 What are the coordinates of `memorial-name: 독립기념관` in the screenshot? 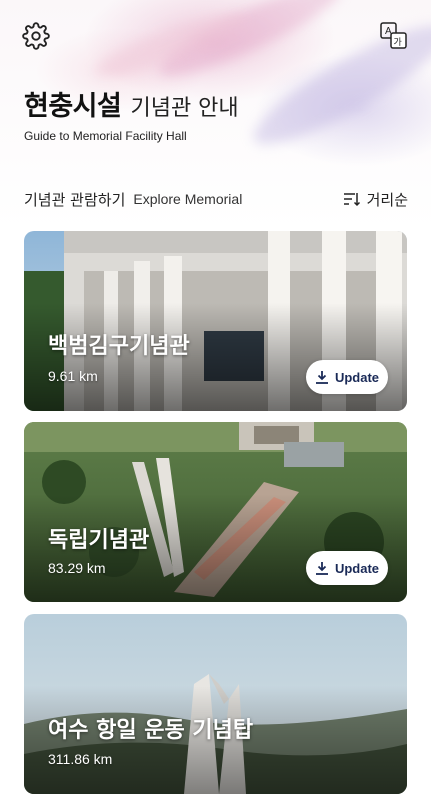 It's located at (99, 540).